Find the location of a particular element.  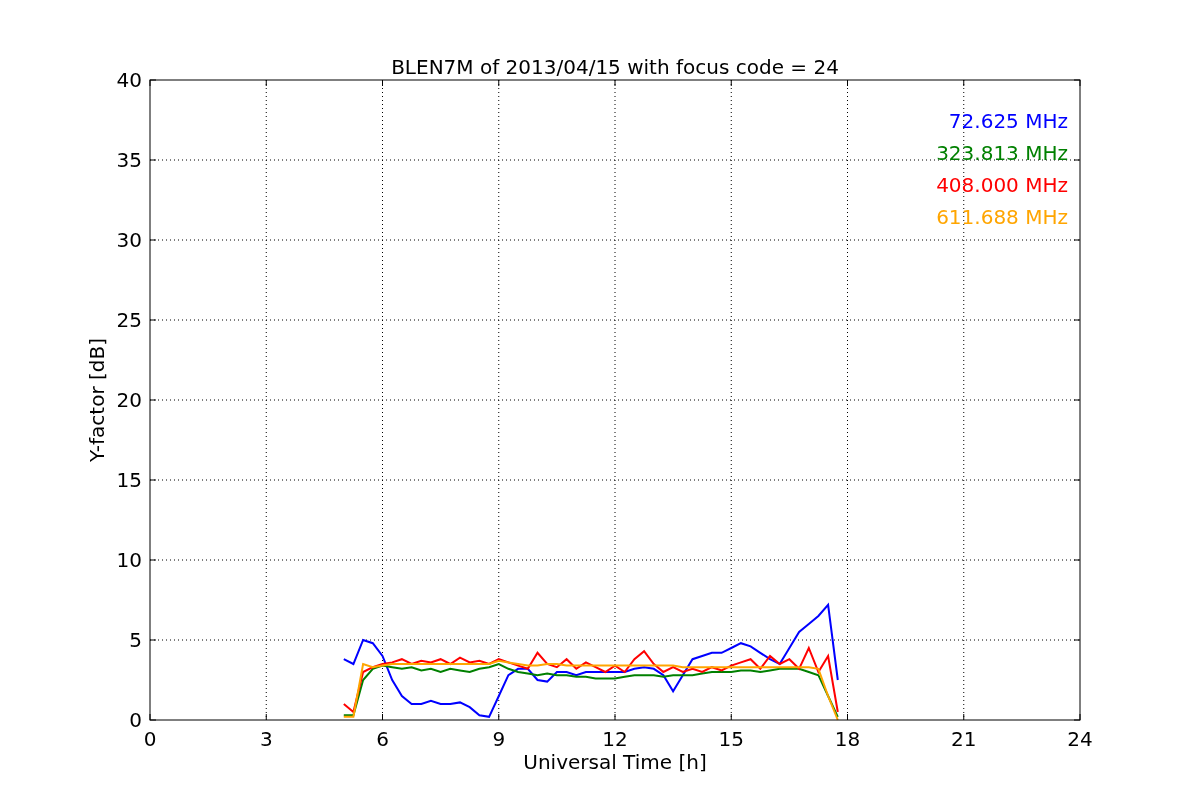

tick-label: 30 is located at coordinates (129, 240).